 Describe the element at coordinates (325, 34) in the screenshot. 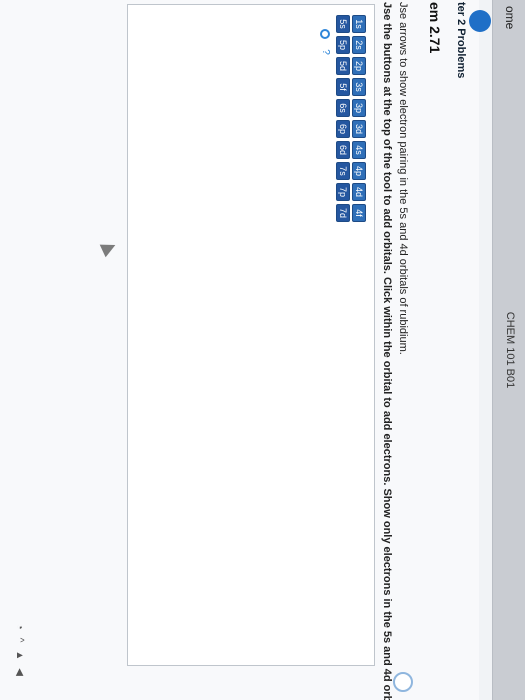

I see `reset-icon` at that location.